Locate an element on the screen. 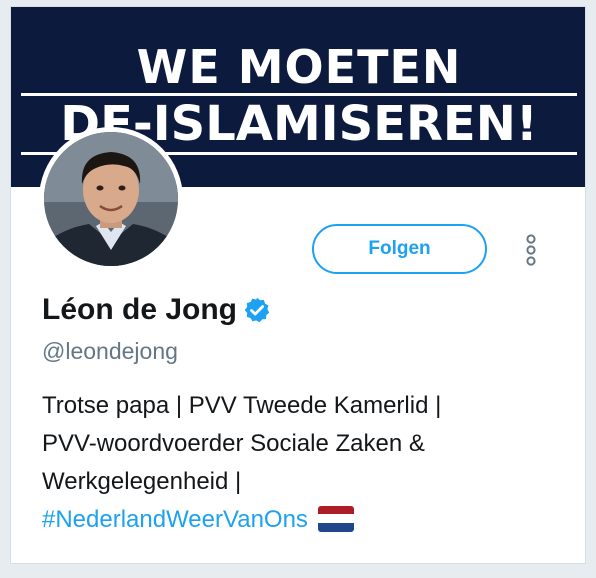 This screenshot has height=578, width=596. vertical-ellipsis-icon is located at coordinates (531, 250).